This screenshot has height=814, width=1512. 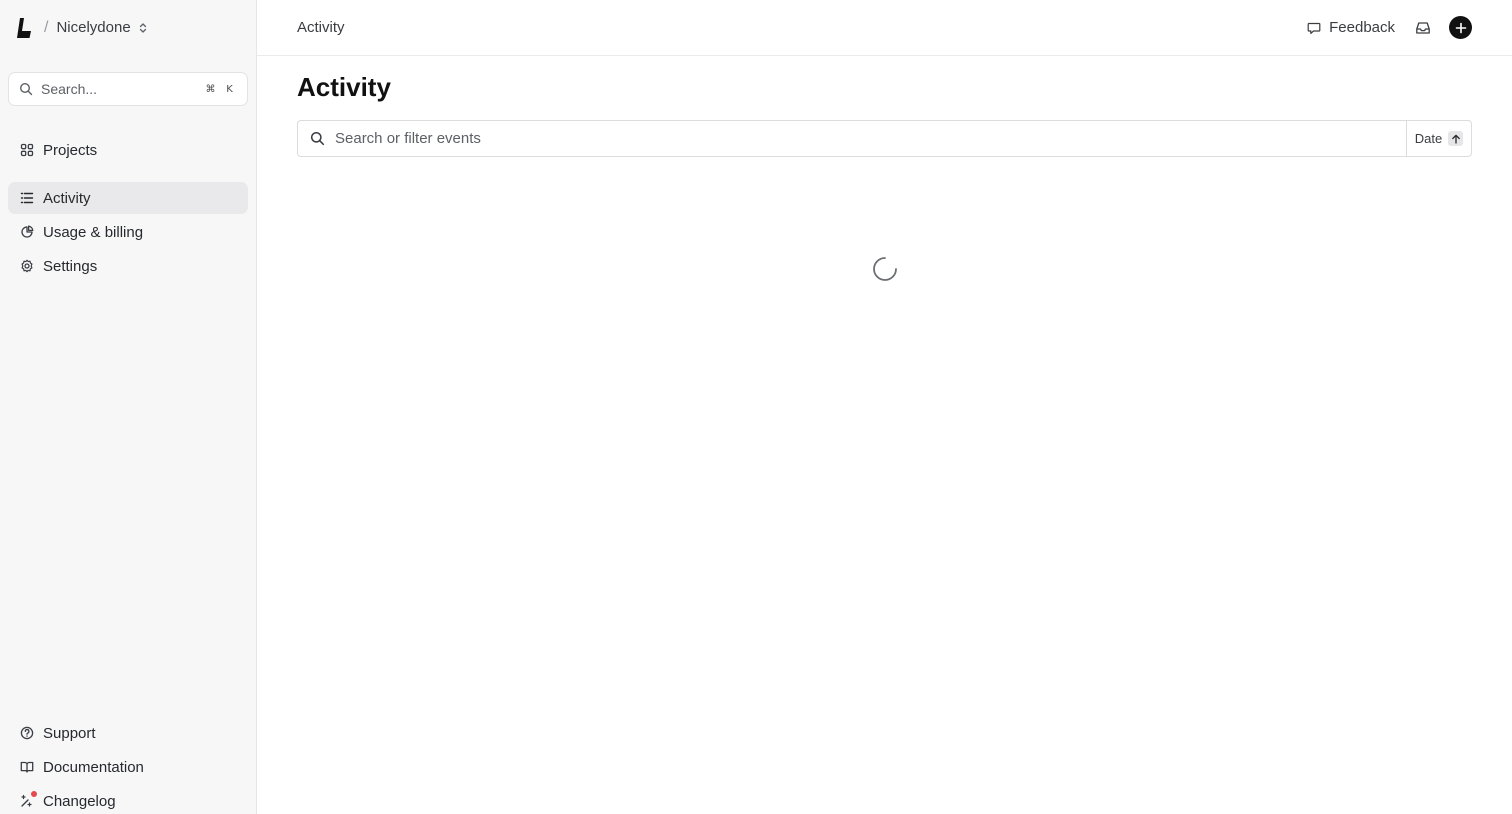 I want to click on secondary-nav: Activity Usage & billing Settings, so click(x=128, y=232).